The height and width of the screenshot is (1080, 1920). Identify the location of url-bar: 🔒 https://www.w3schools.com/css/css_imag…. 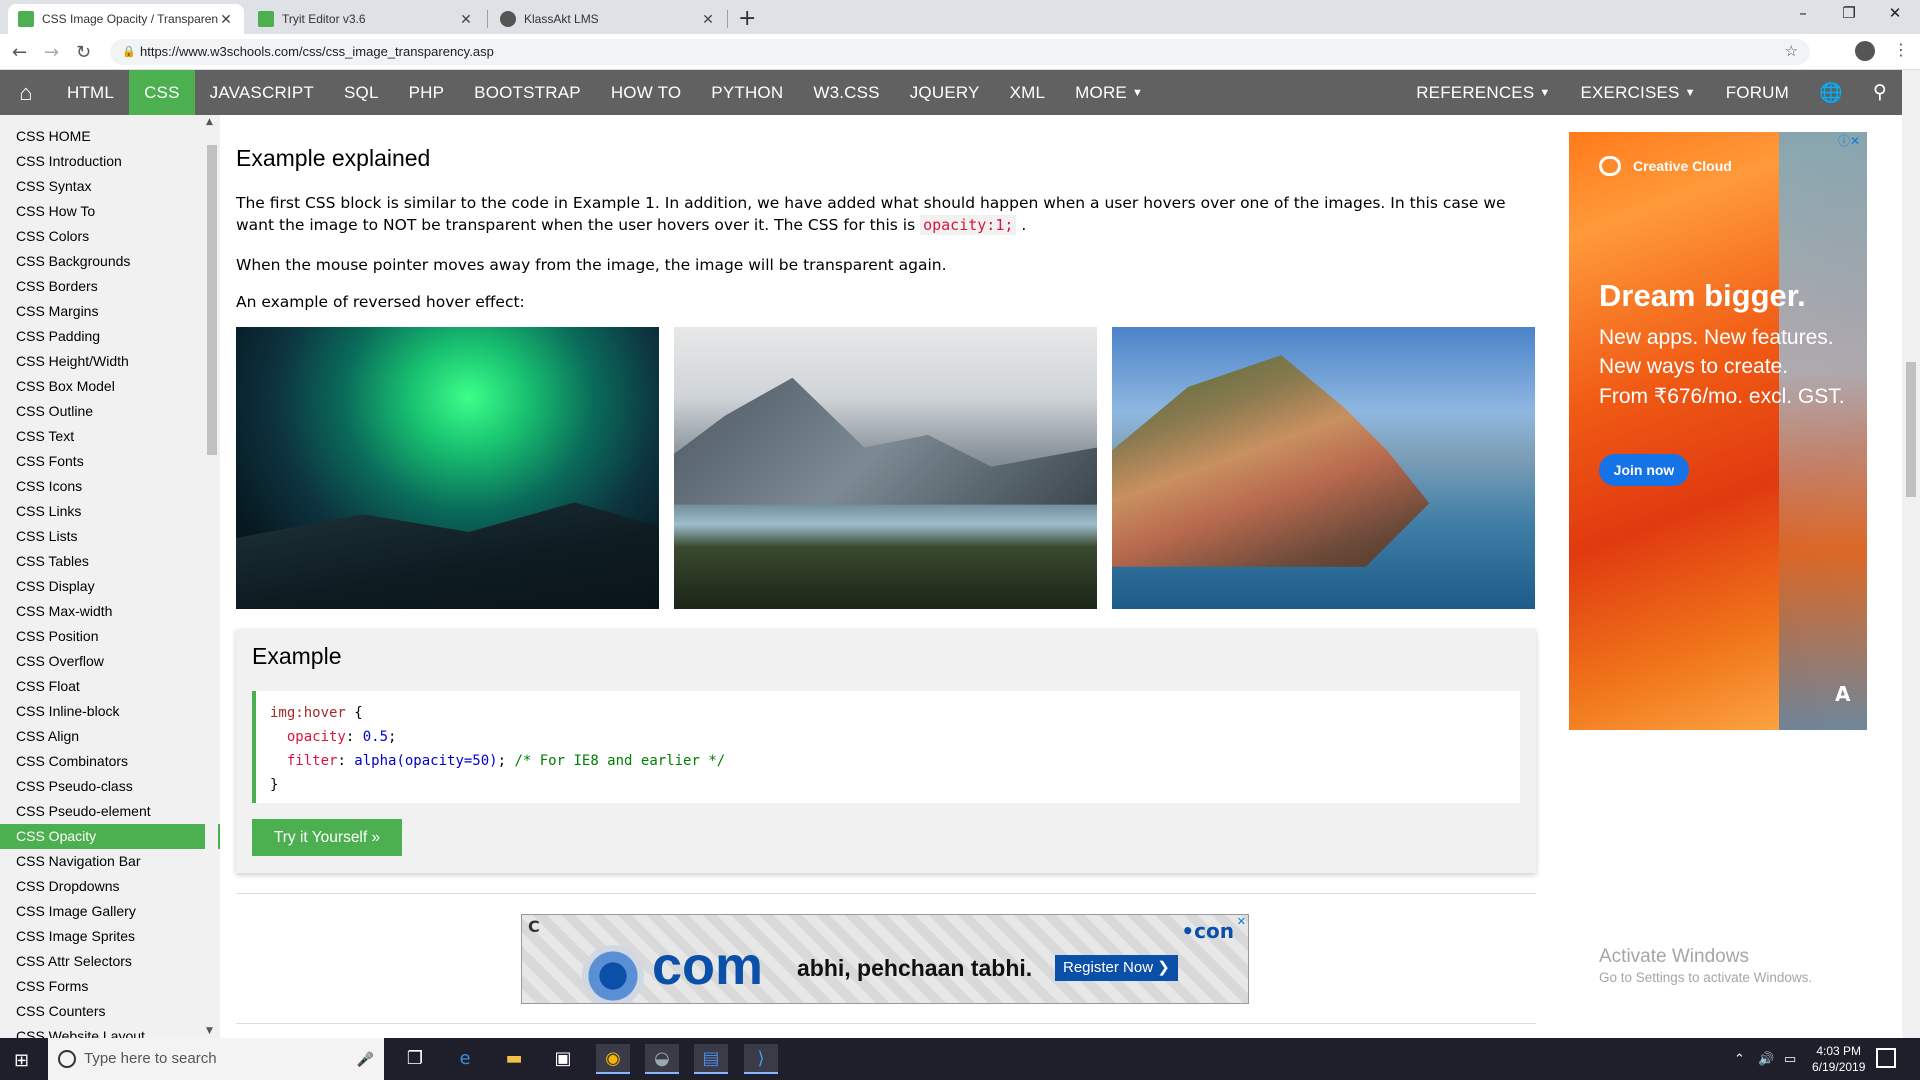
(960, 52).